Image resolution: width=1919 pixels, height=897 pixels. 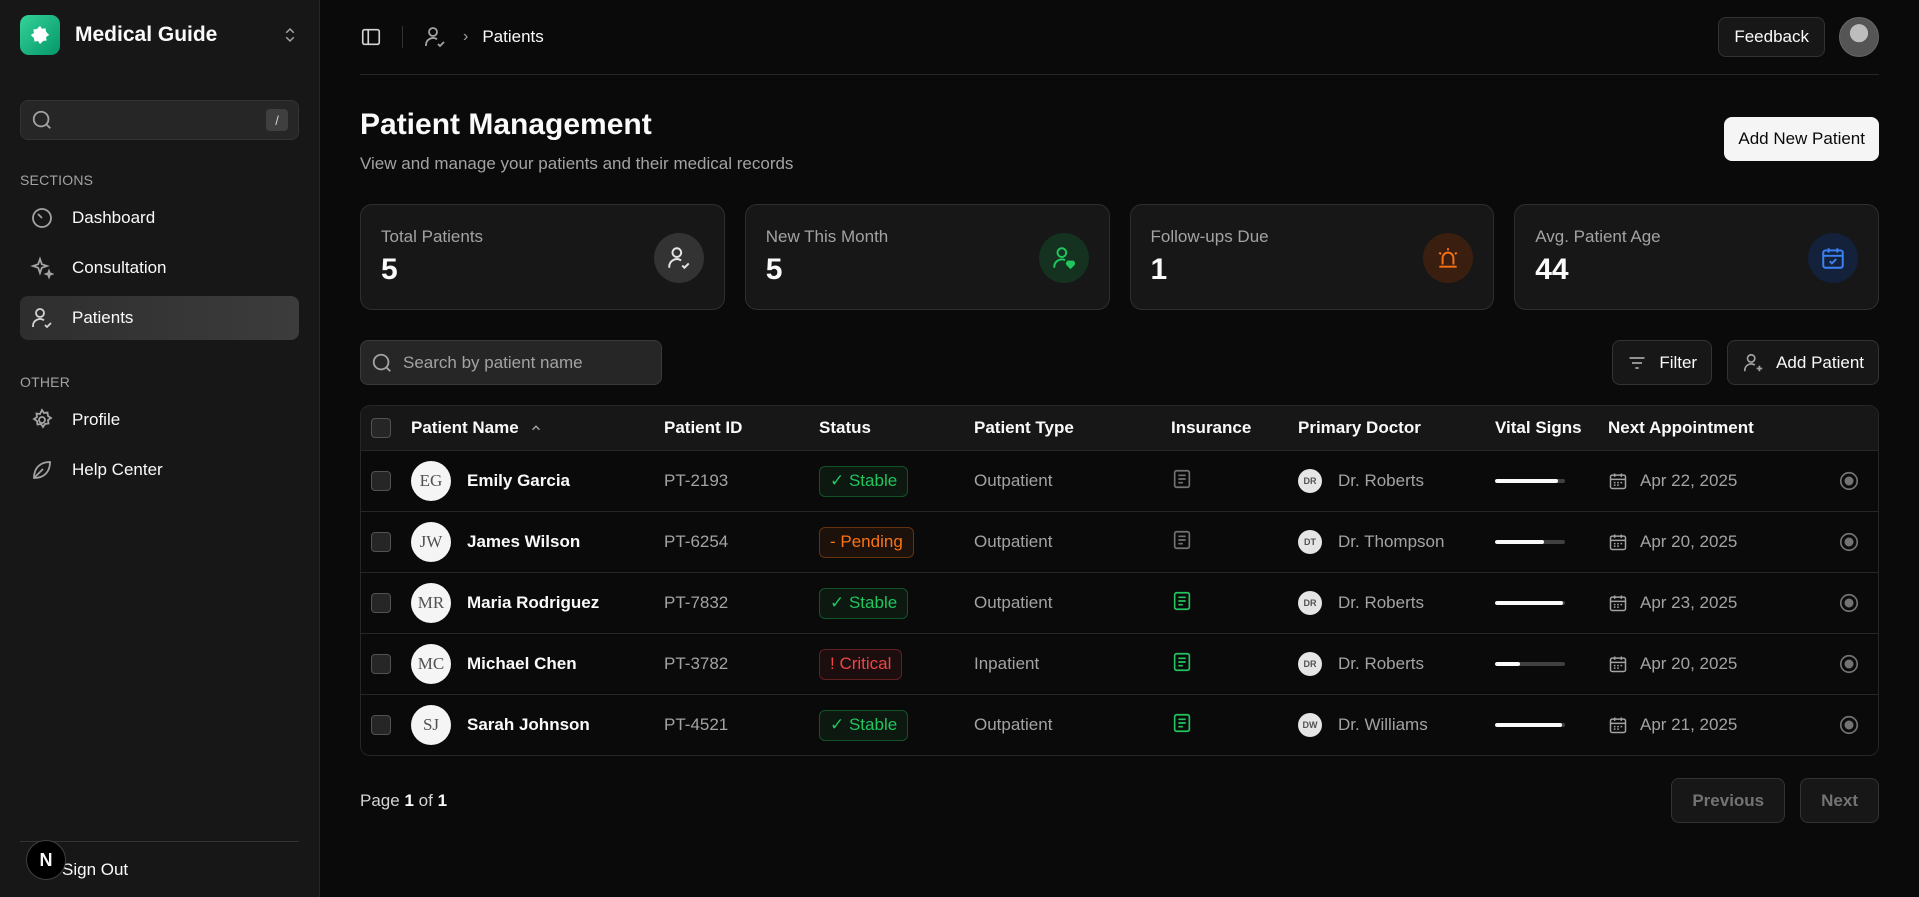 What do you see at coordinates (290, 35) in the screenshot?
I see `chevrons-up-down-icon` at bounding box center [290, 35].